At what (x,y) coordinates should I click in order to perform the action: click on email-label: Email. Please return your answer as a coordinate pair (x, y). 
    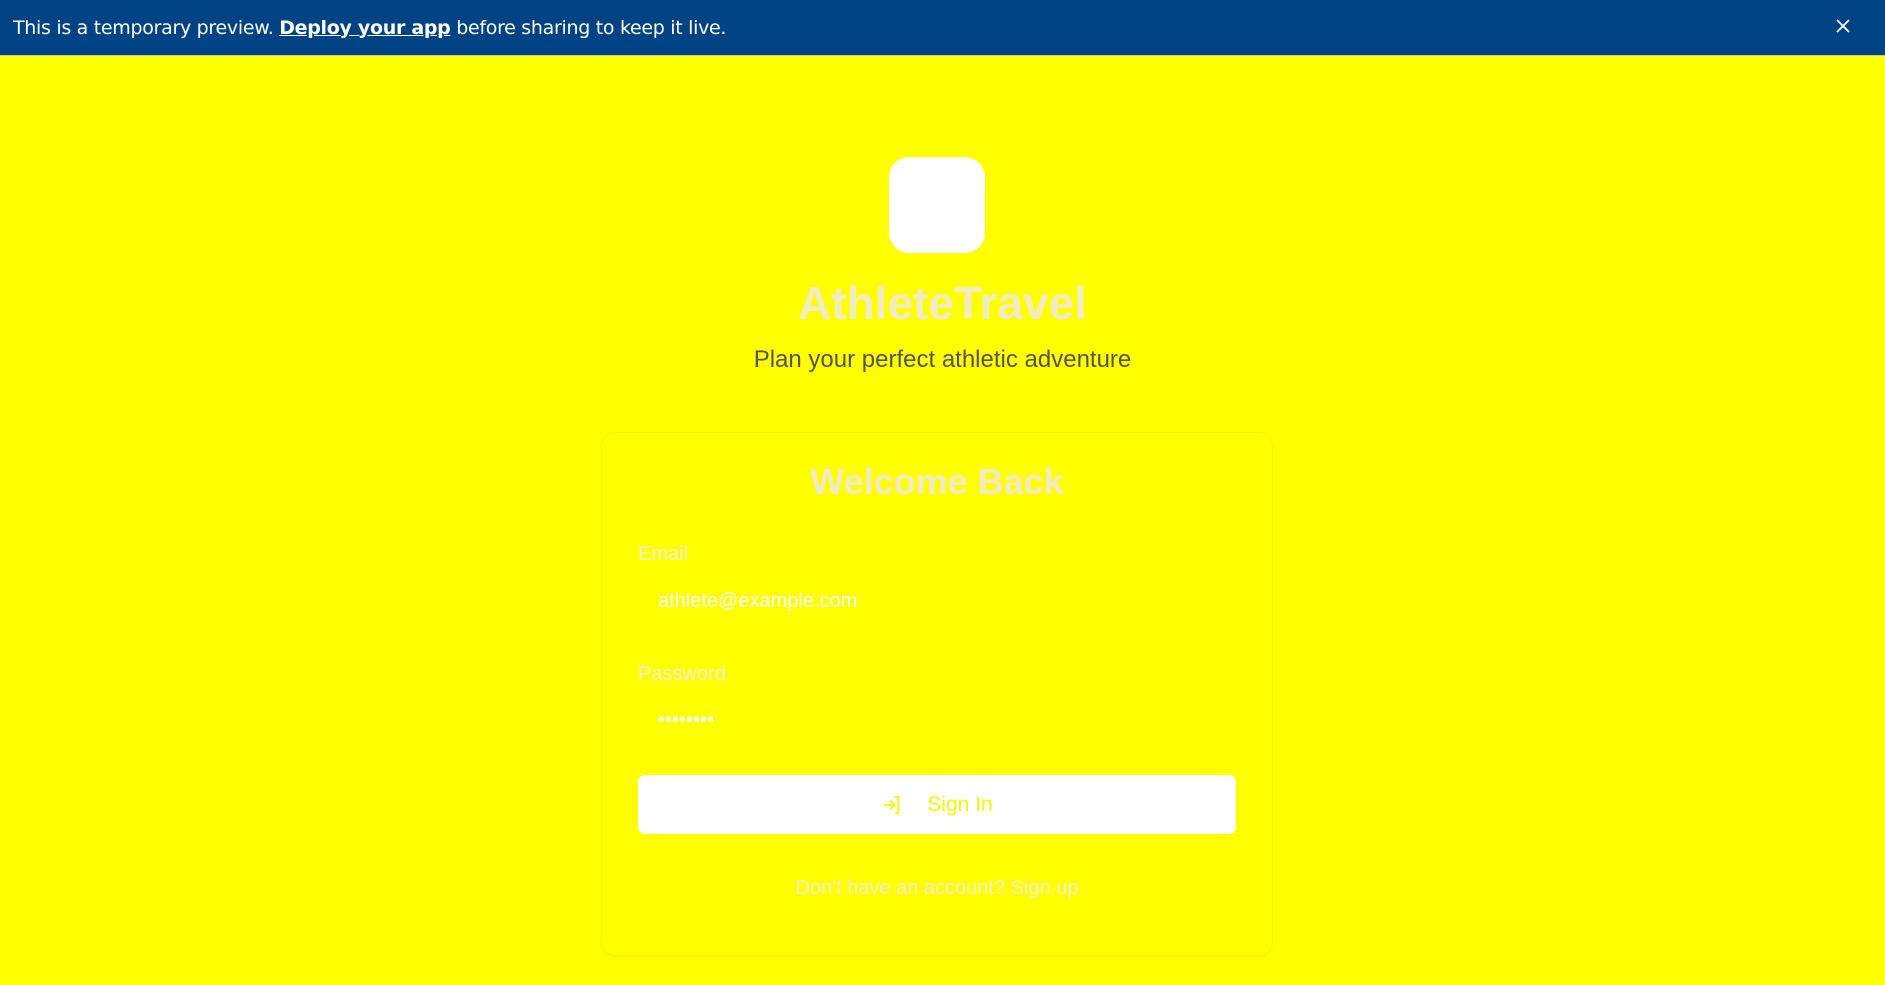
    Looking at the image, I should click on (663, 554).